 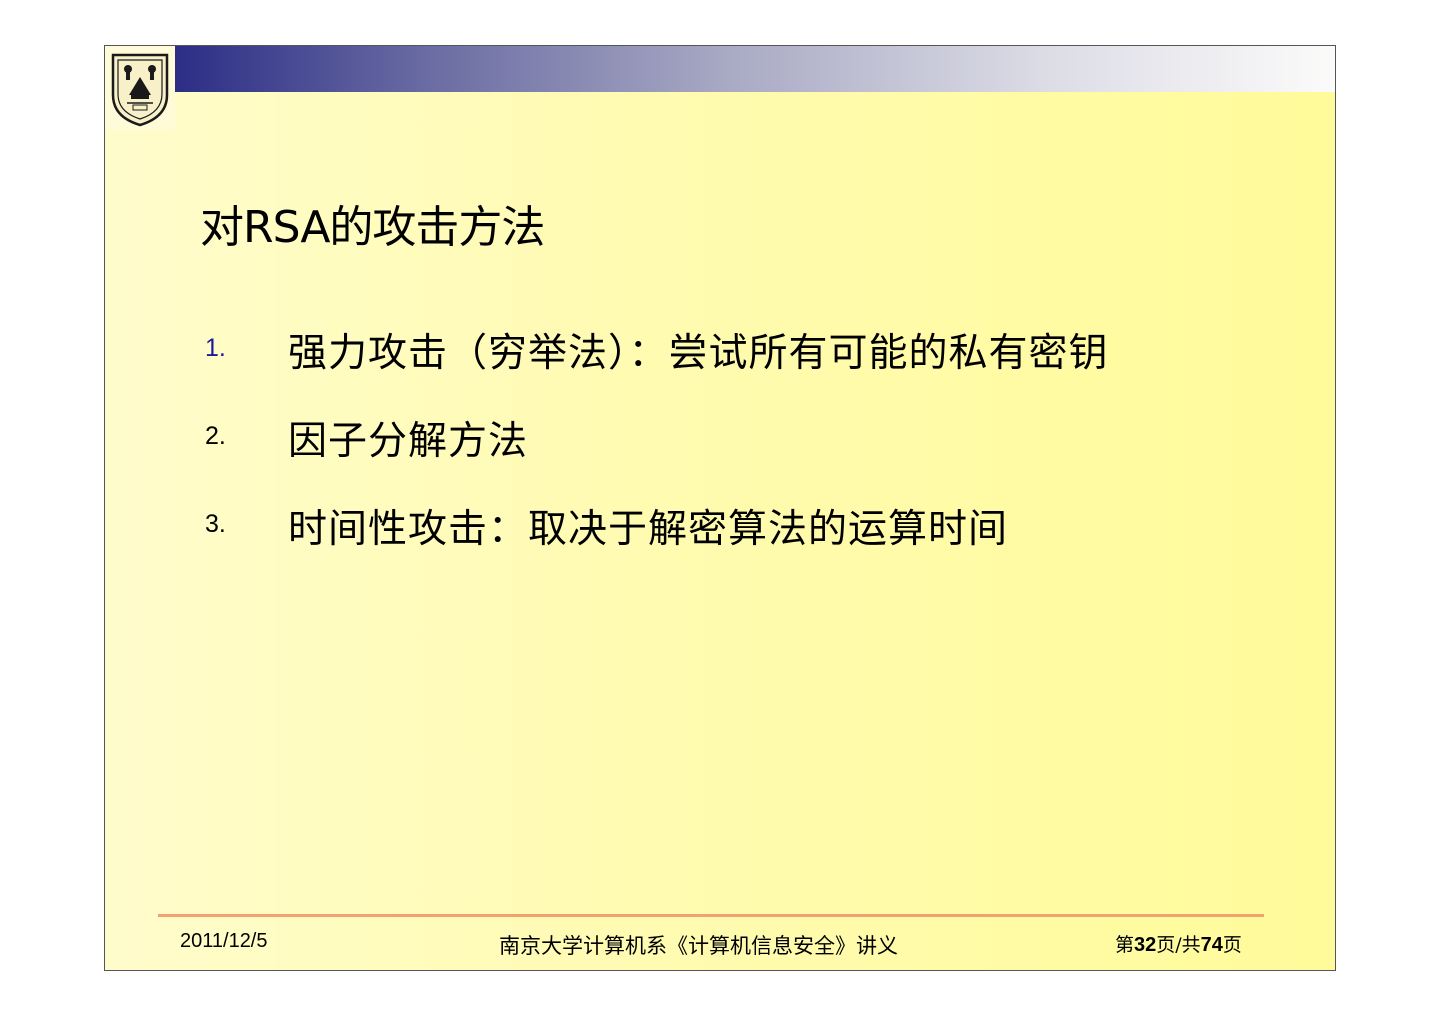 I want to click on university-logo, so click(x=140, y=88).